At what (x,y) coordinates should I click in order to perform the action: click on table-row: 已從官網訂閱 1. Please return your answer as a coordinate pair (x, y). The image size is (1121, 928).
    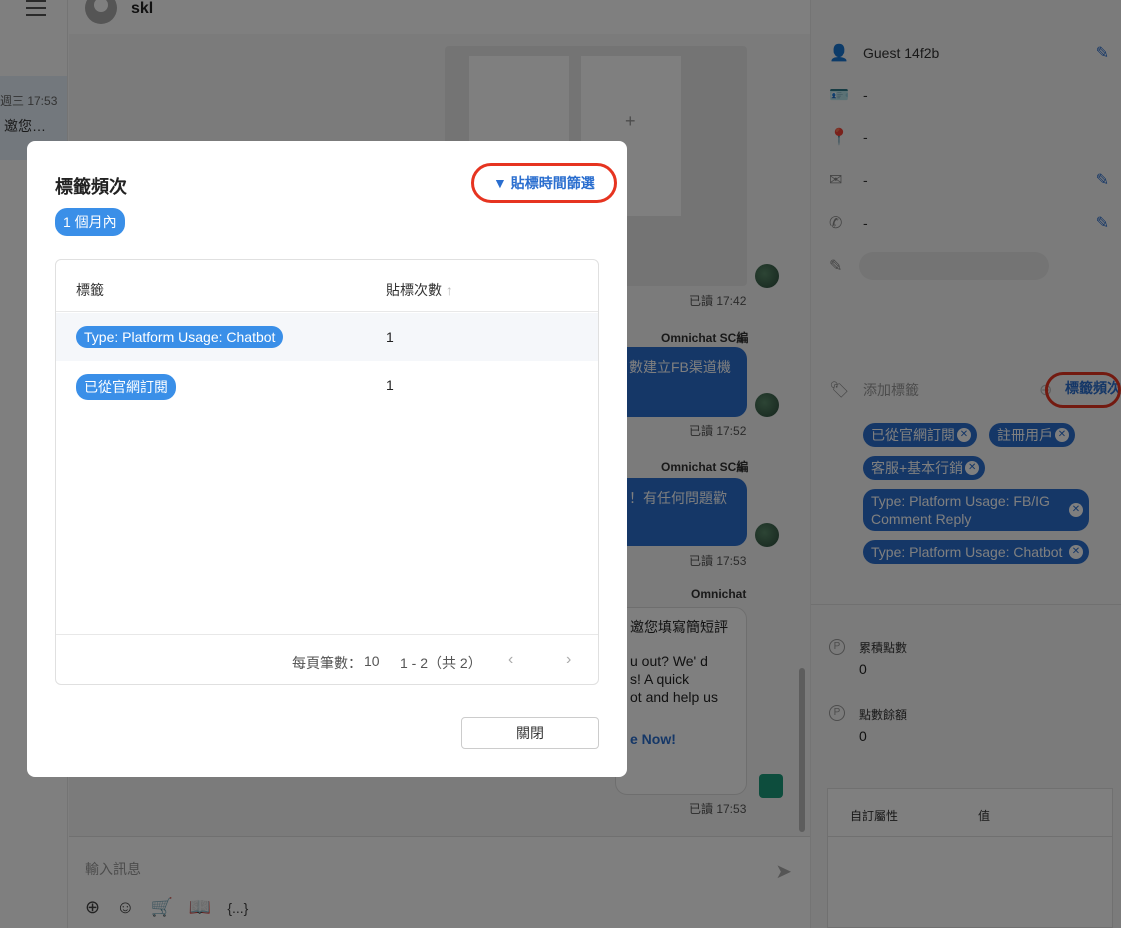
    Looking at the image, I should click on (327, 385).